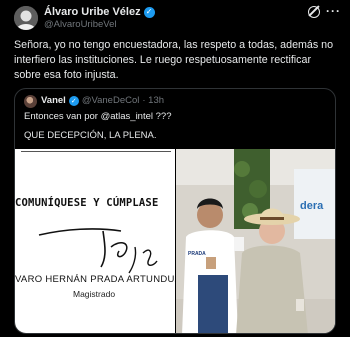  What do you see at coordinates (333, 11) in the screenshot?
I see `more-options-icon: ···` at bounding box center [333, 11].